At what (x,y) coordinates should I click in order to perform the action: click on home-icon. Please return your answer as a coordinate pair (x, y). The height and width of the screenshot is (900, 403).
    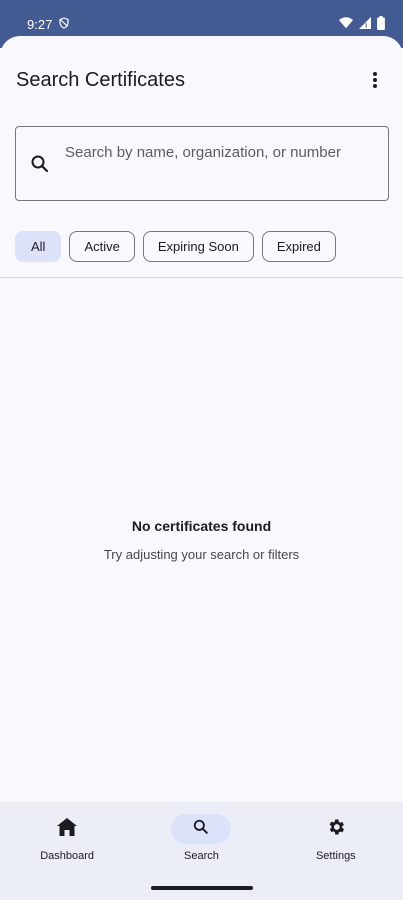
    Looking at the image, I should click on (67, 829).